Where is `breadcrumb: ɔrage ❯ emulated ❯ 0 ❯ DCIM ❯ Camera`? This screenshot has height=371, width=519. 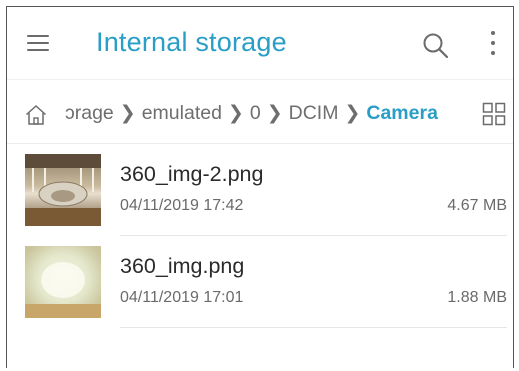
breadcrumb: ɔrage ❯ emulated ❯ 0 ❯ DCIM ❯ Camera is located at coordinates (260, 115).